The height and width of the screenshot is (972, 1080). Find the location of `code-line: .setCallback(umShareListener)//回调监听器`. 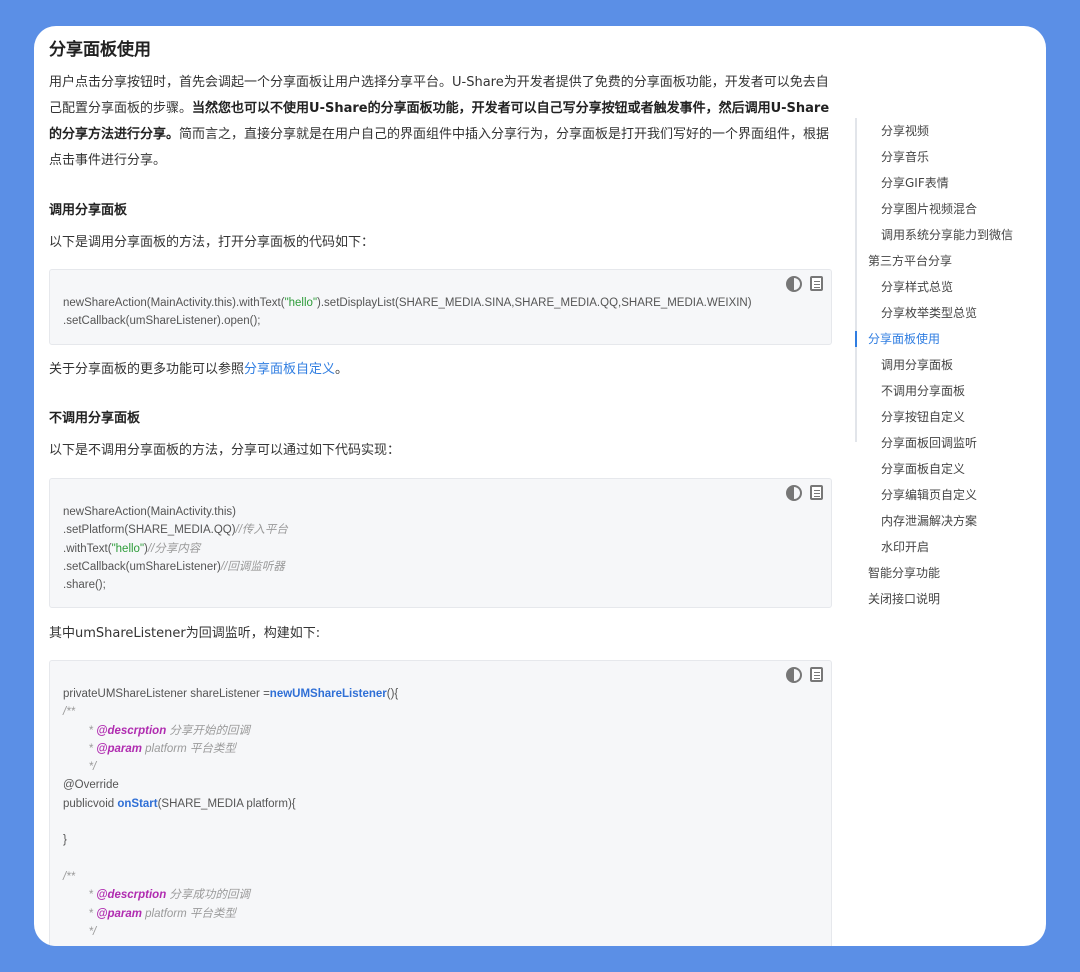

code-line: .setCallback(umShareListener)//回调监听器 is located at coordinates (174, 566).